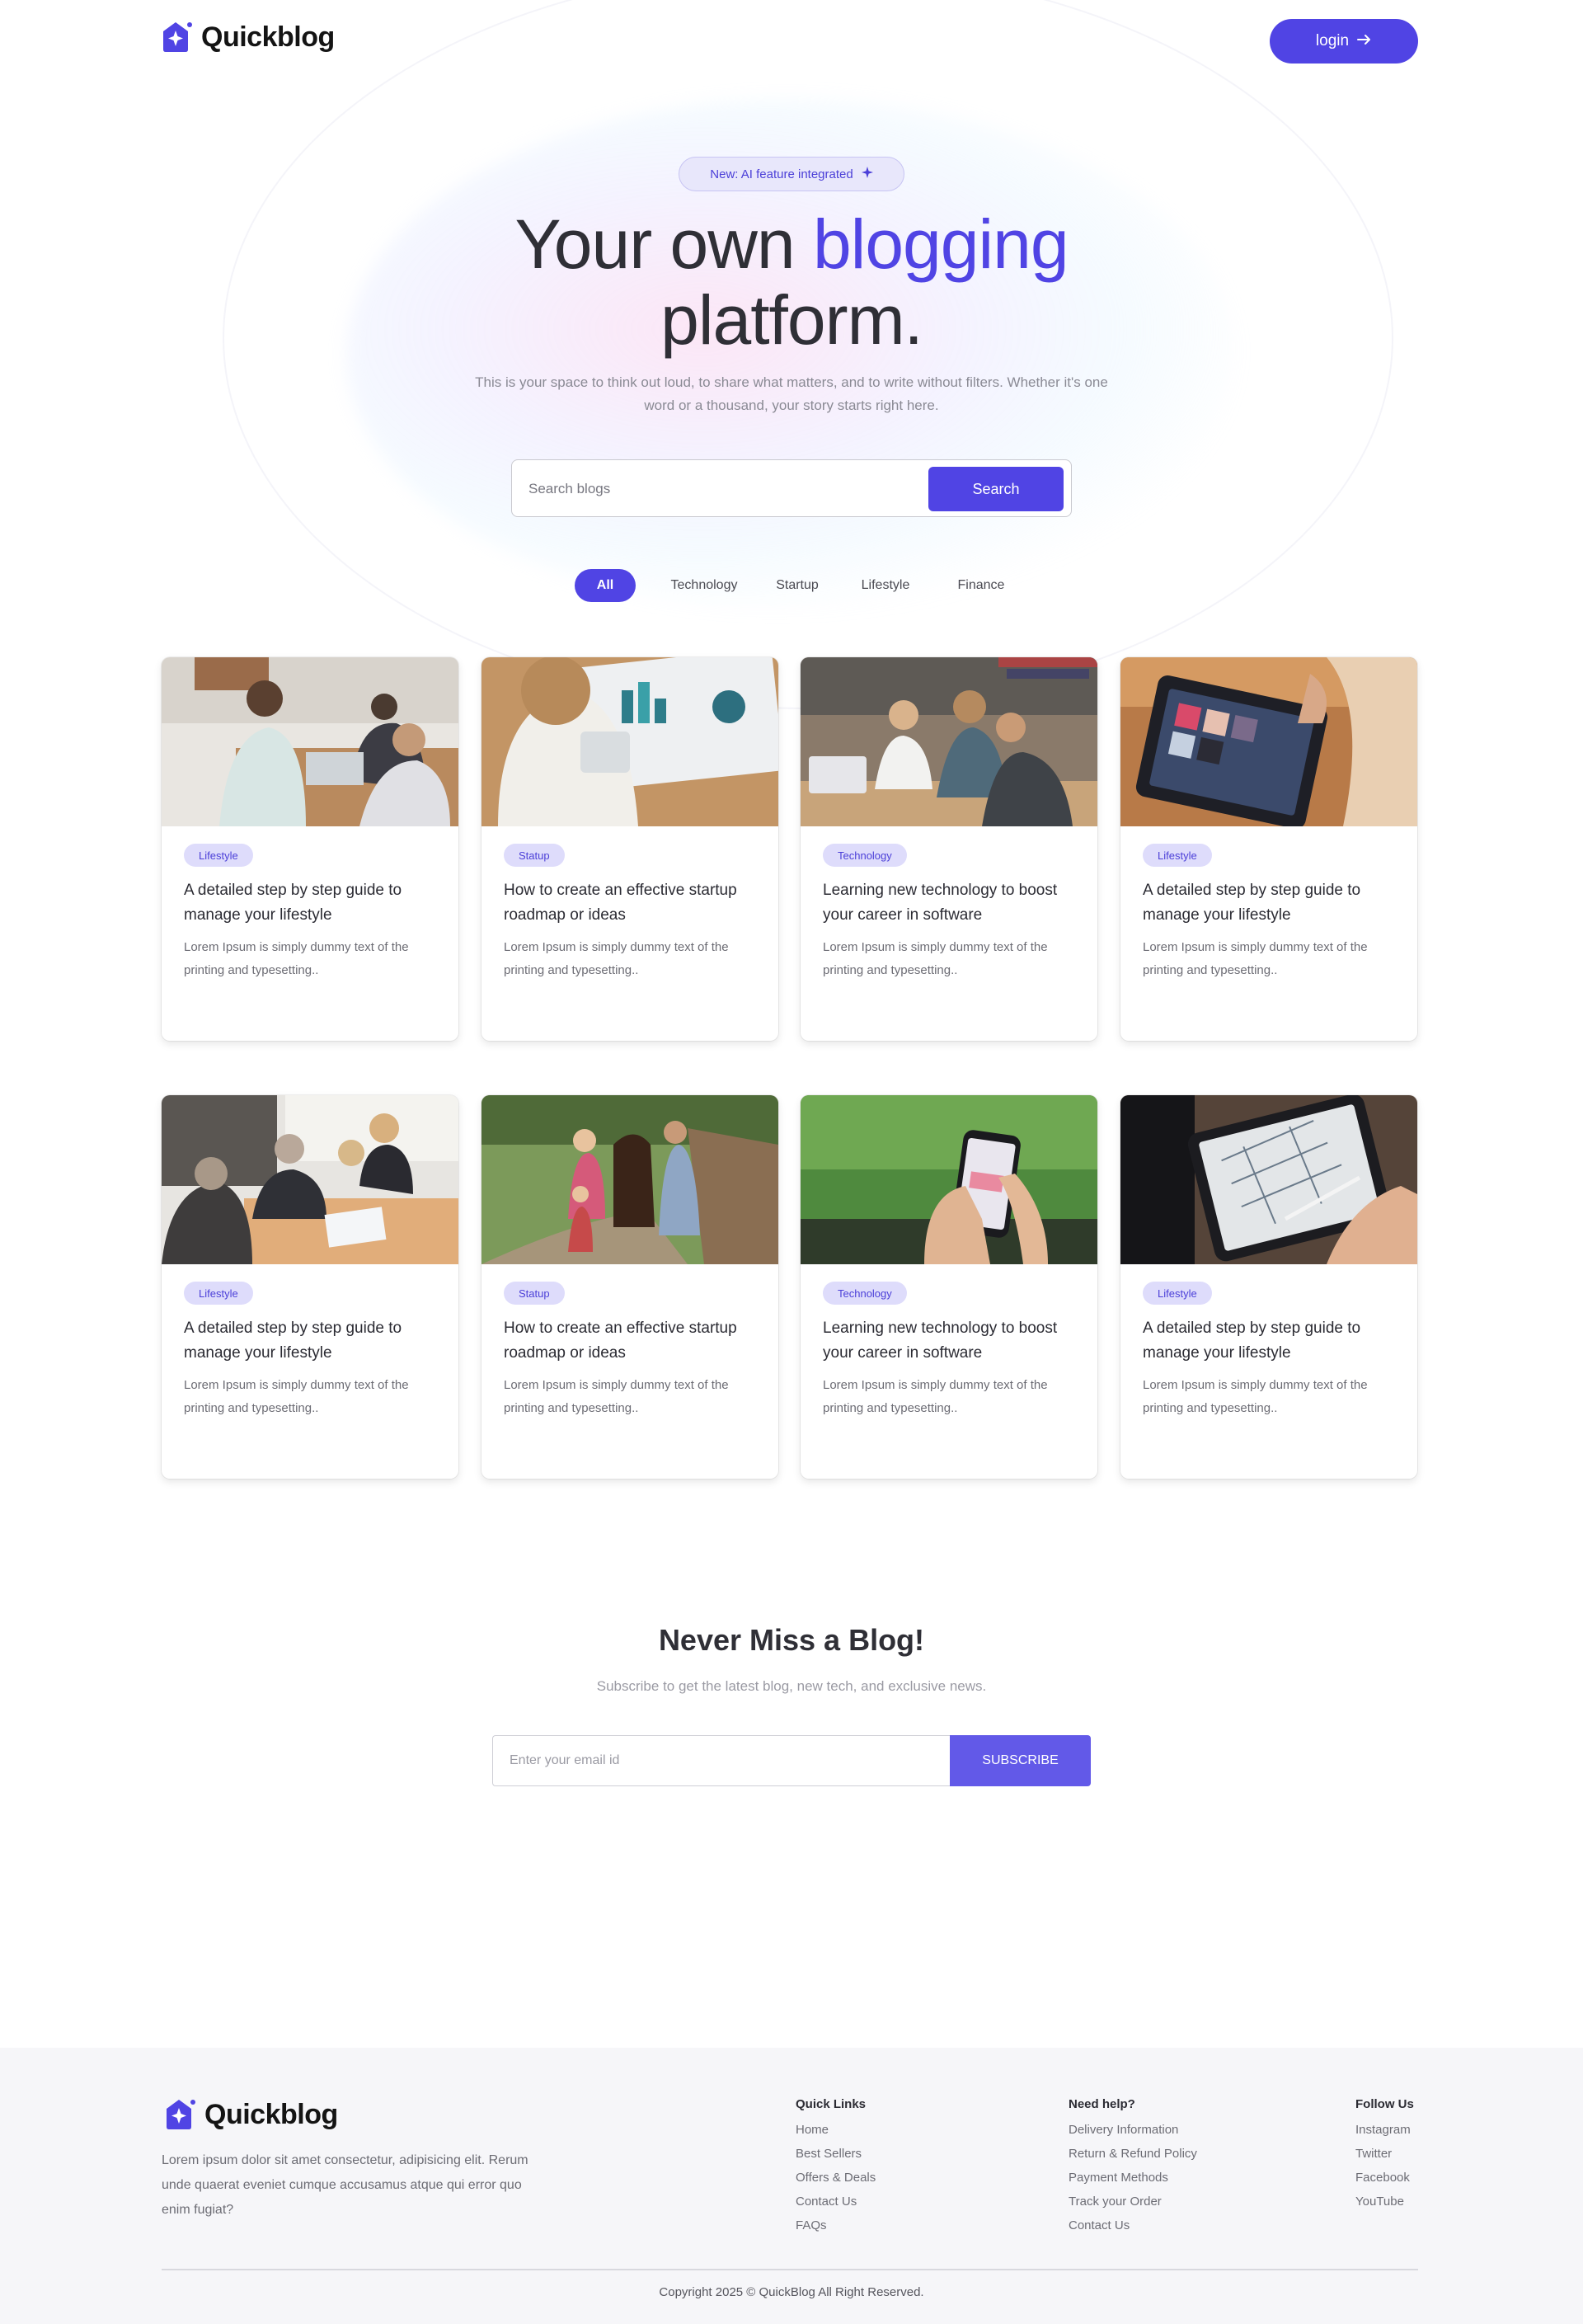 The height and width of the screenshot is (2324, 1583). Describe the element at coordinates (654, 244) in the screenshot. I see `hero-title-part1: Your own` at that location.